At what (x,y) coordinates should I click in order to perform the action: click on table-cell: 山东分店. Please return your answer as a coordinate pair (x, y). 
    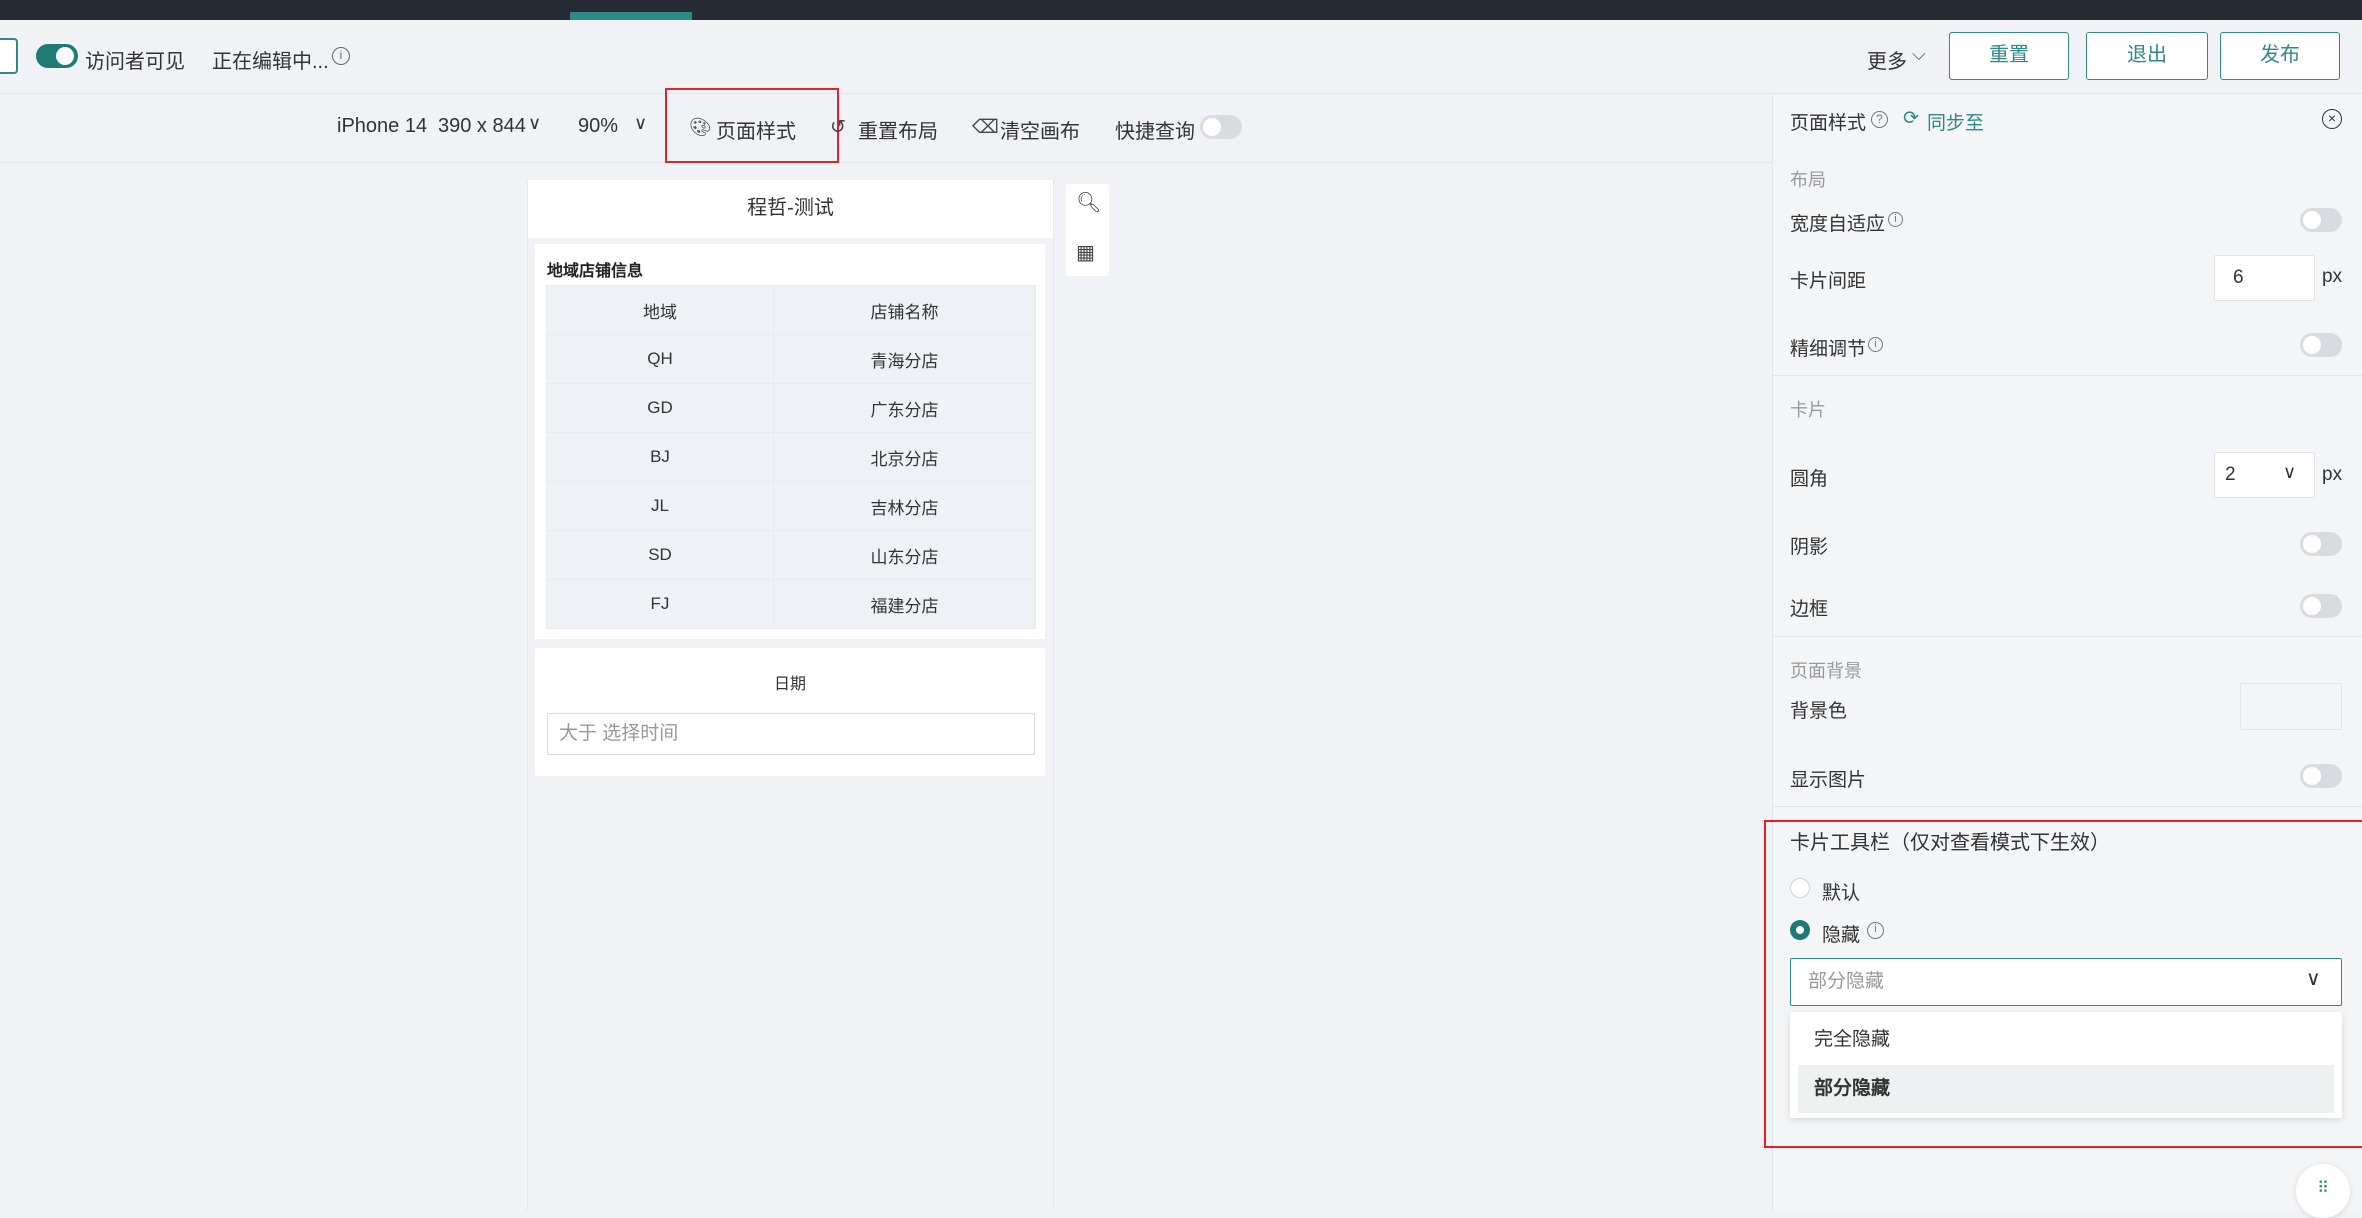
    Looking at the image, I should click on (904, 555).